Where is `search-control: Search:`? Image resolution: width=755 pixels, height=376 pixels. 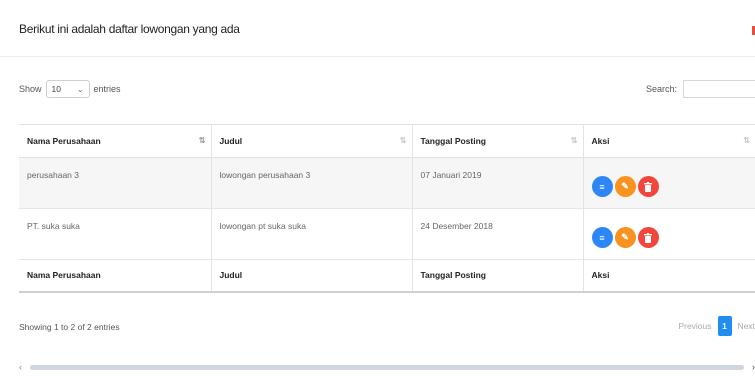 search-control: Search: is located at coordinates (700, 89).